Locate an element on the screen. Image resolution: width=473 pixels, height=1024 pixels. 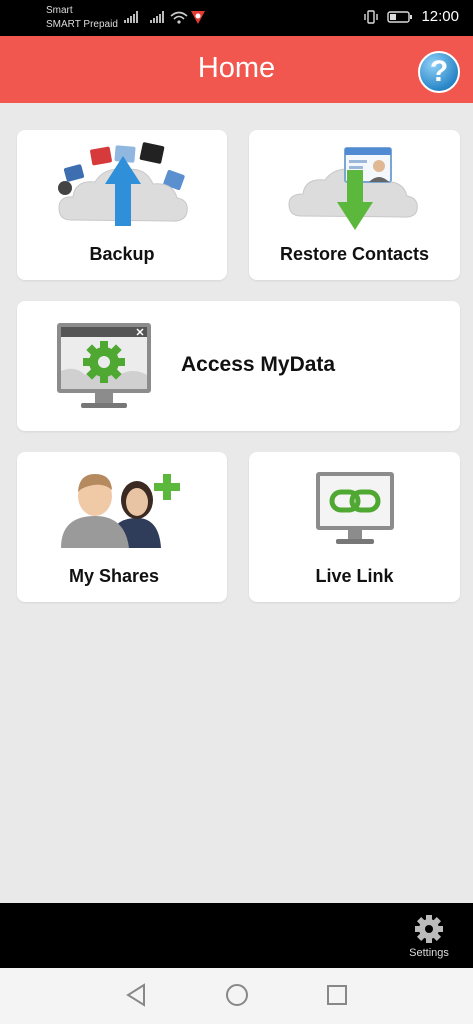
monitor-gear-icon is located at coordinates (104, 365).